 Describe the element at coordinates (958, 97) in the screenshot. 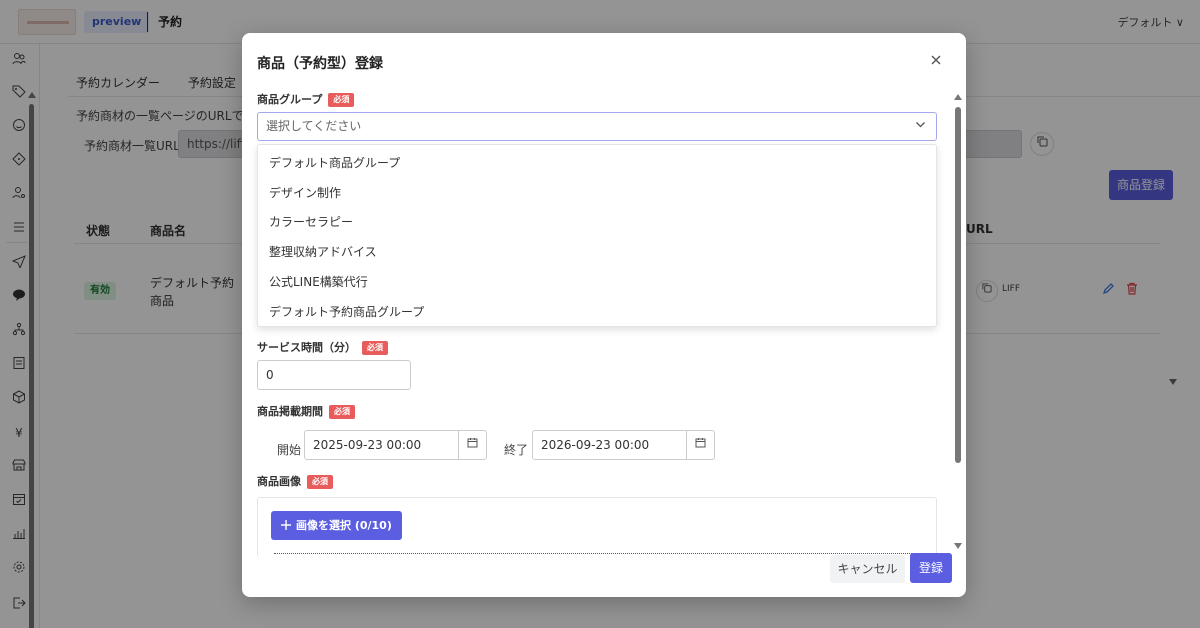

I see `modal-scroll-up-icon` at that location.